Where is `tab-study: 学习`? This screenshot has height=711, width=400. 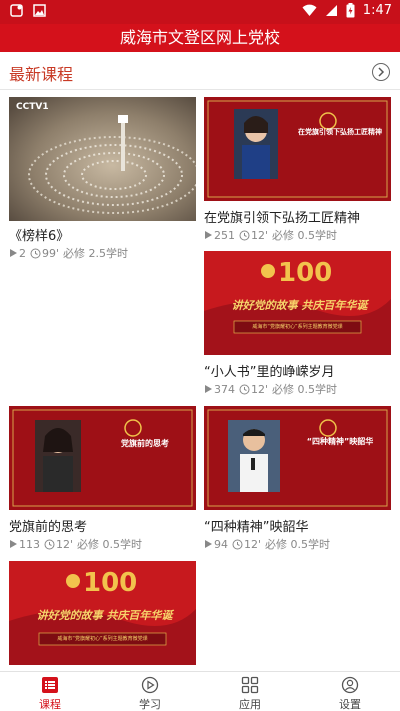 tab-study: 学习 is located at coordinates (150, 691).